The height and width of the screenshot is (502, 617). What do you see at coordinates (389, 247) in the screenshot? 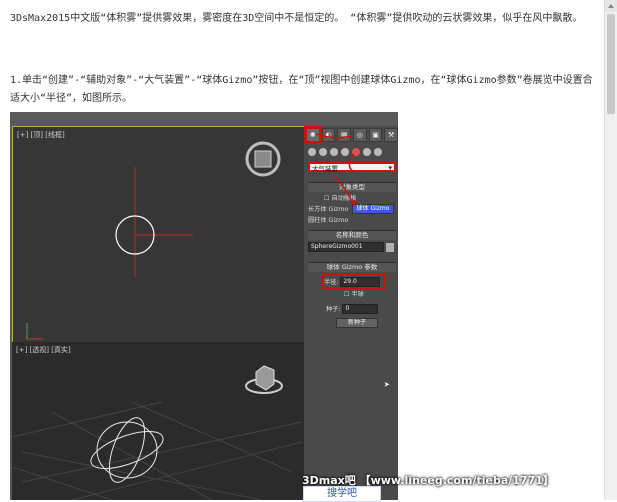
I see `object-color-swatch` at bounding box center [389, 247].